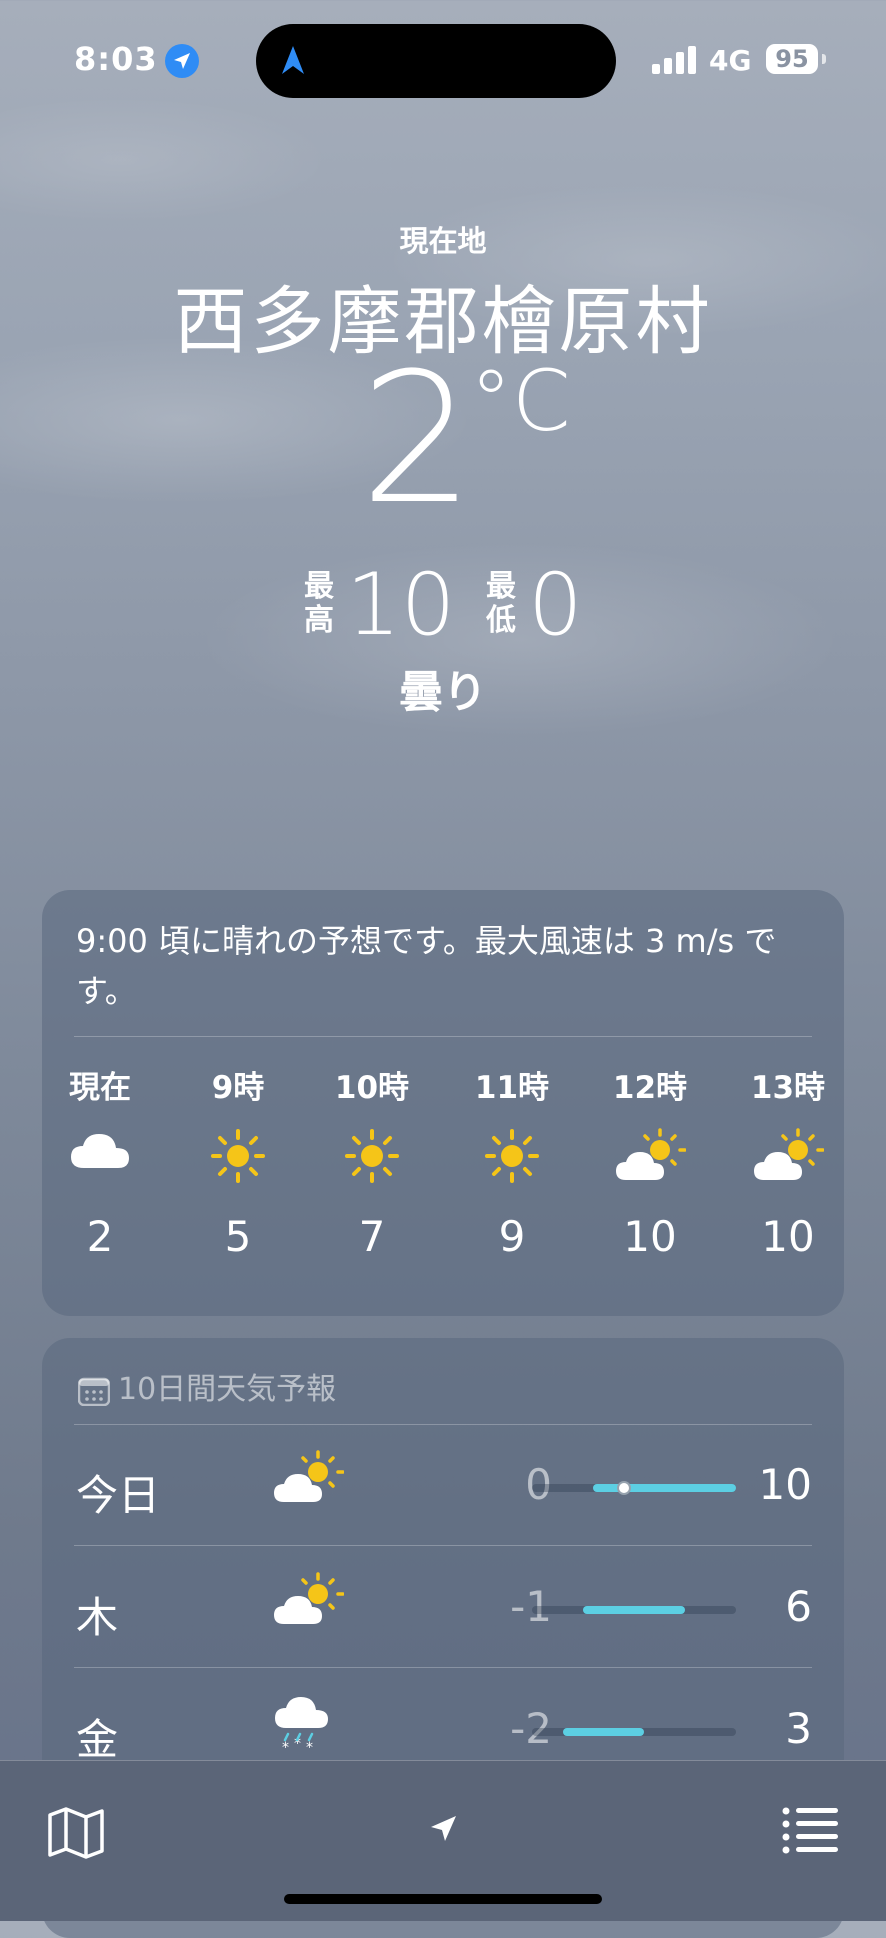  I want to click on hour-item: 9時 5, so click(238, 1161).